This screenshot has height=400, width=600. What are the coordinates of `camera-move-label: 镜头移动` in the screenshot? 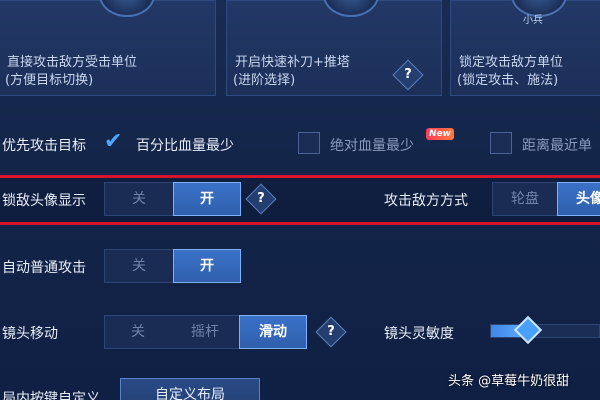 It's located at (30, 334).